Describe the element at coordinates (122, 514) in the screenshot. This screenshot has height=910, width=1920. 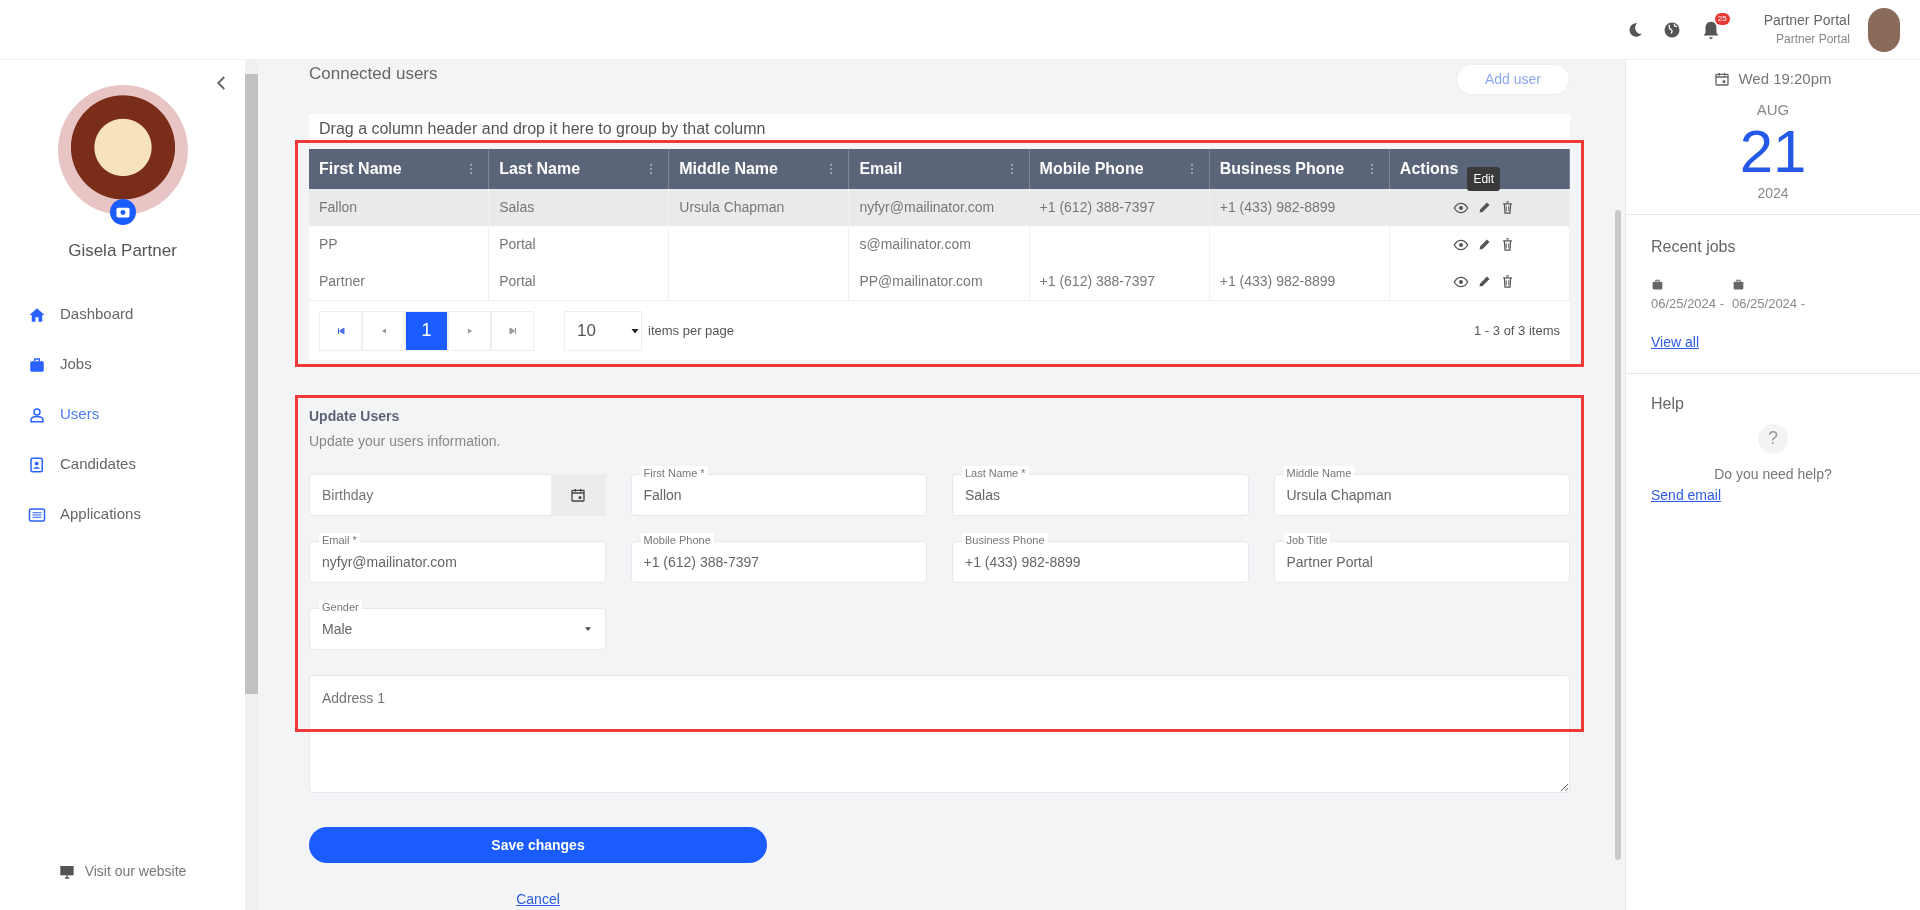
I see `sidebar-item: Applications` at that location.